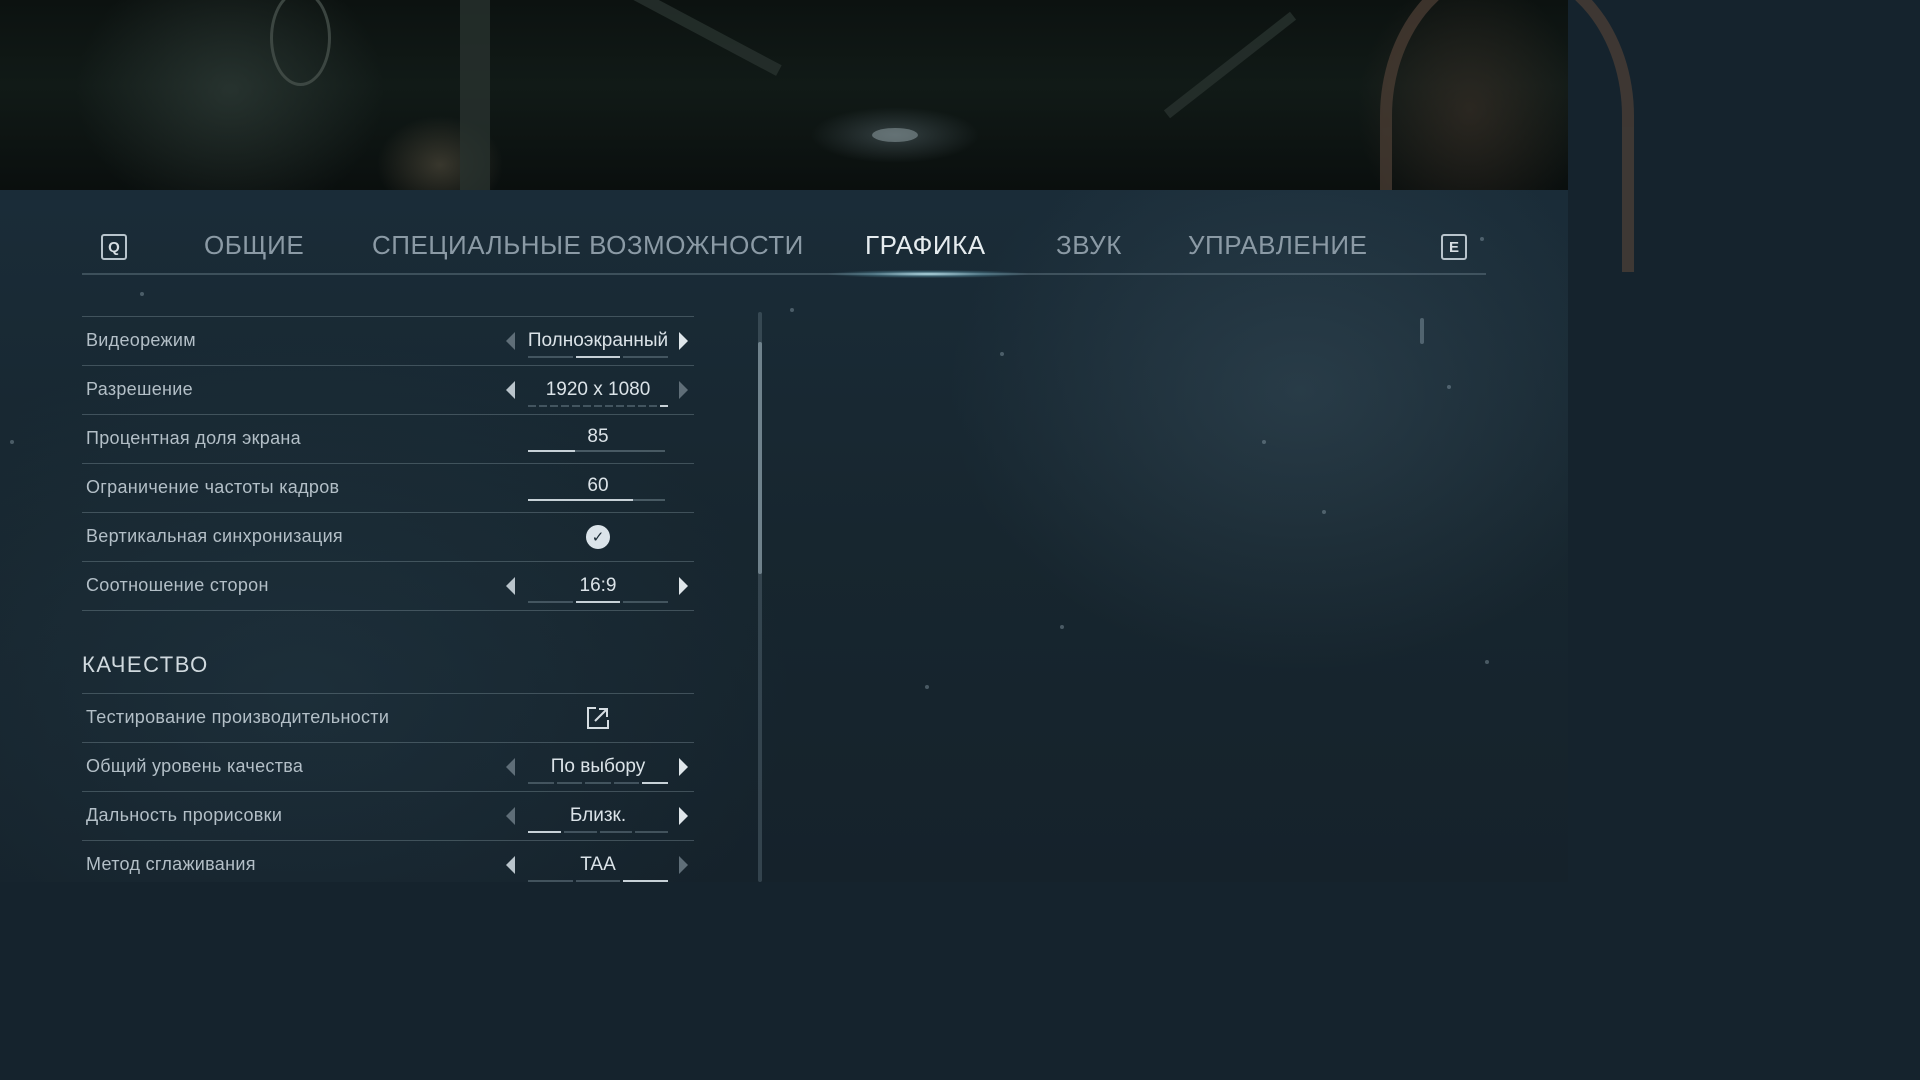 Image resolution: width=1920 pixels, height=1080 pixels. Describe the element at coordinates (300, 43) in the screenshot. I see `scene-clock` at that location.